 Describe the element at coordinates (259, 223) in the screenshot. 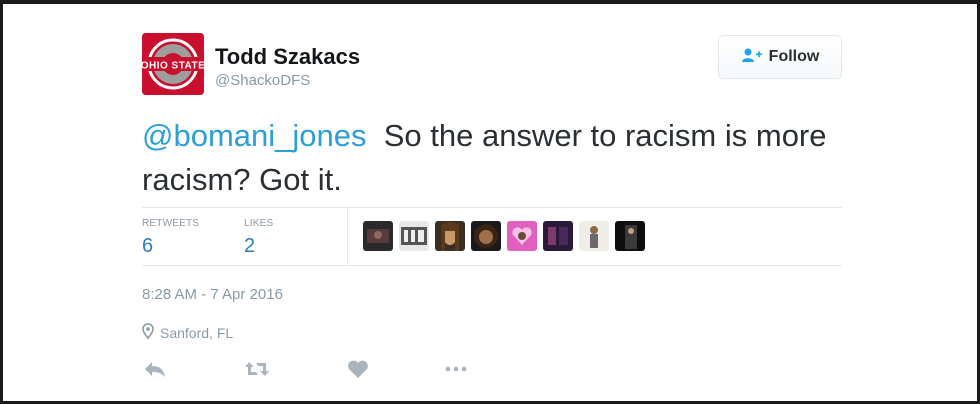

I see `likes-label: LIKES` at that location.